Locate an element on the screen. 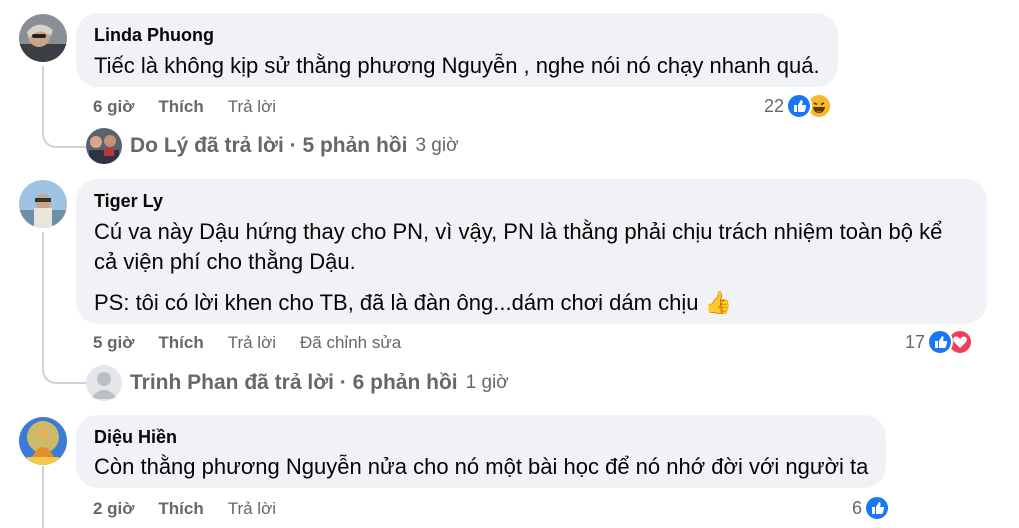  comment-time: 5 giờ is located at coordinates (113, 343).